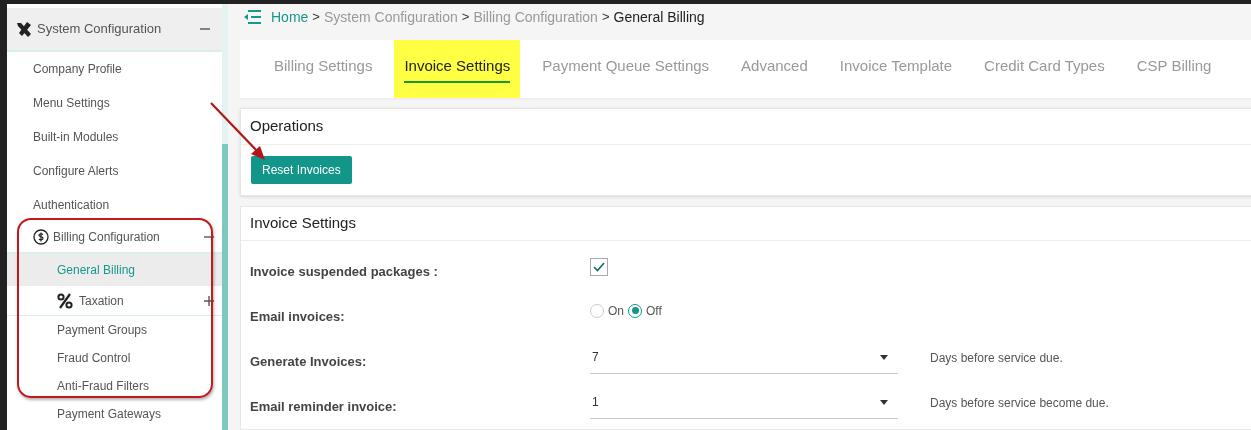 This screenshot has width=1251, height=430. Describe the element at coordinates (252, 17) in the screenshot. I see `menu-collapse-icon` at that location.